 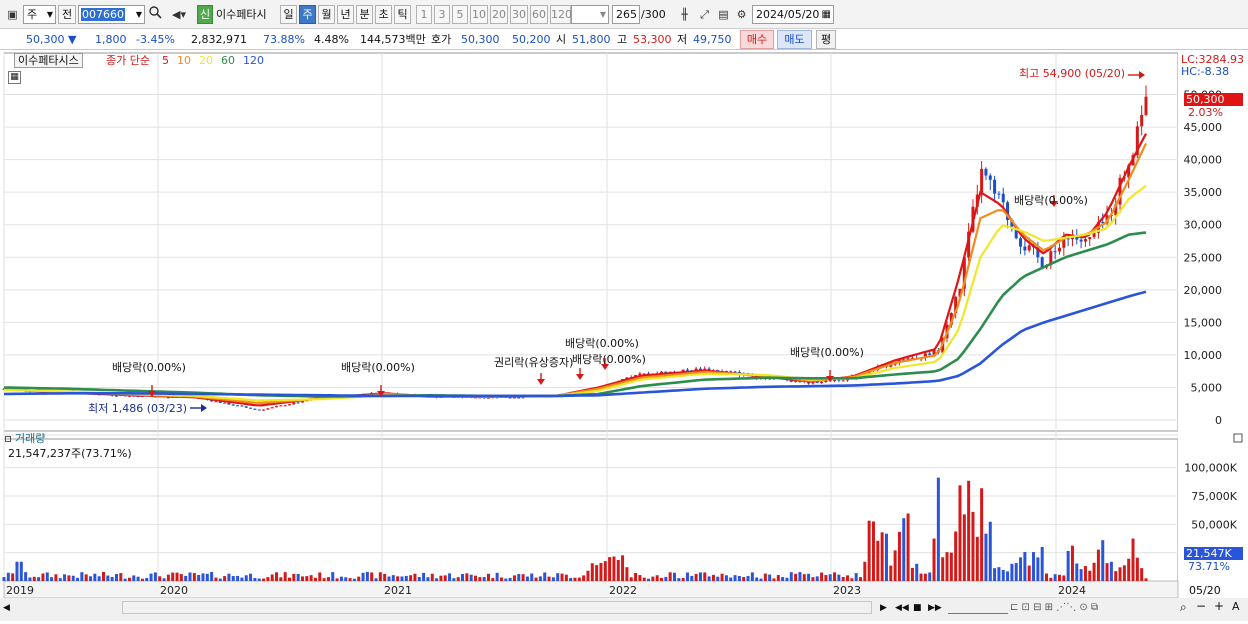 I want to click on period-button-1: 주, so click(x=307, y=14).